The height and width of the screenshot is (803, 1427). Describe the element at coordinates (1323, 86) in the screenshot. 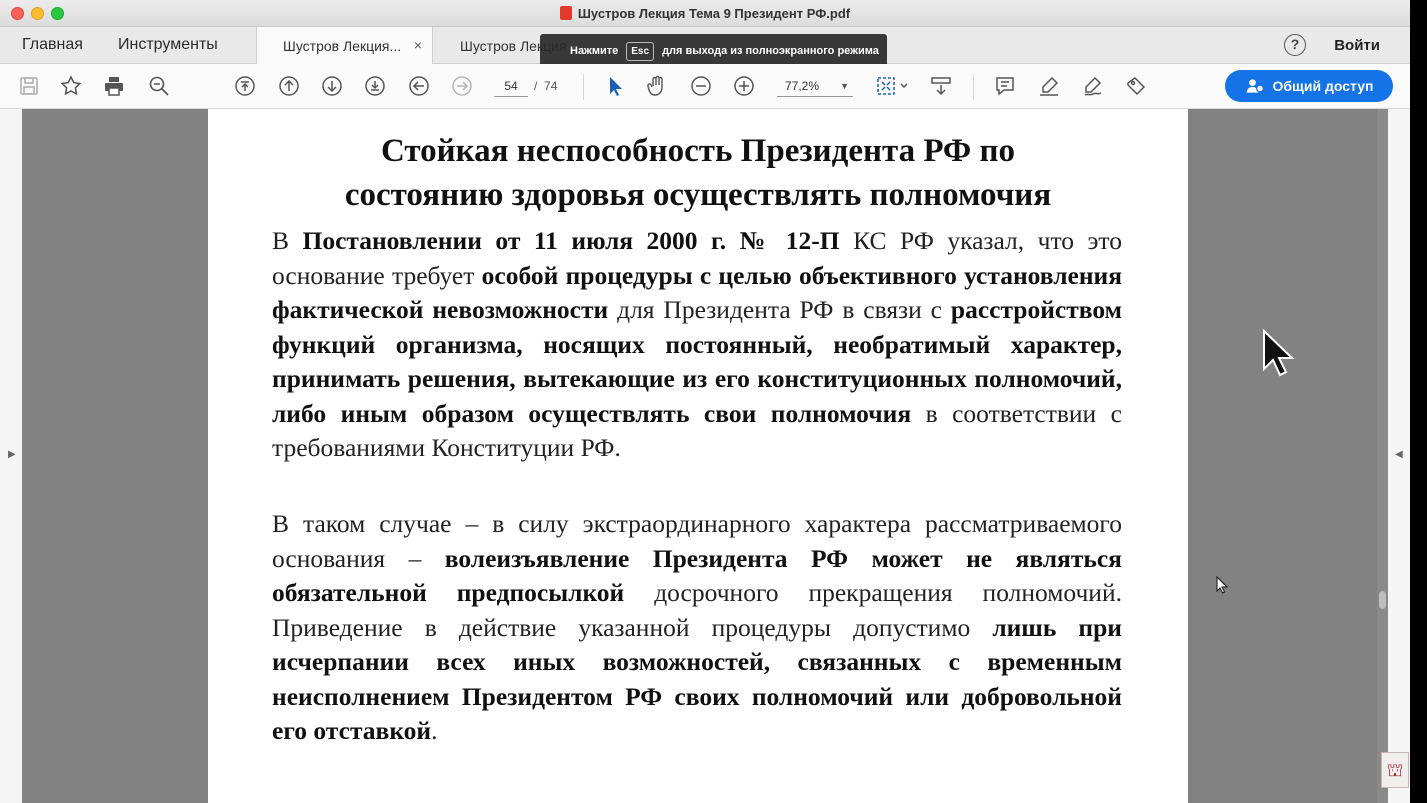

I see `share-button-label: Общий доступ` at that location.